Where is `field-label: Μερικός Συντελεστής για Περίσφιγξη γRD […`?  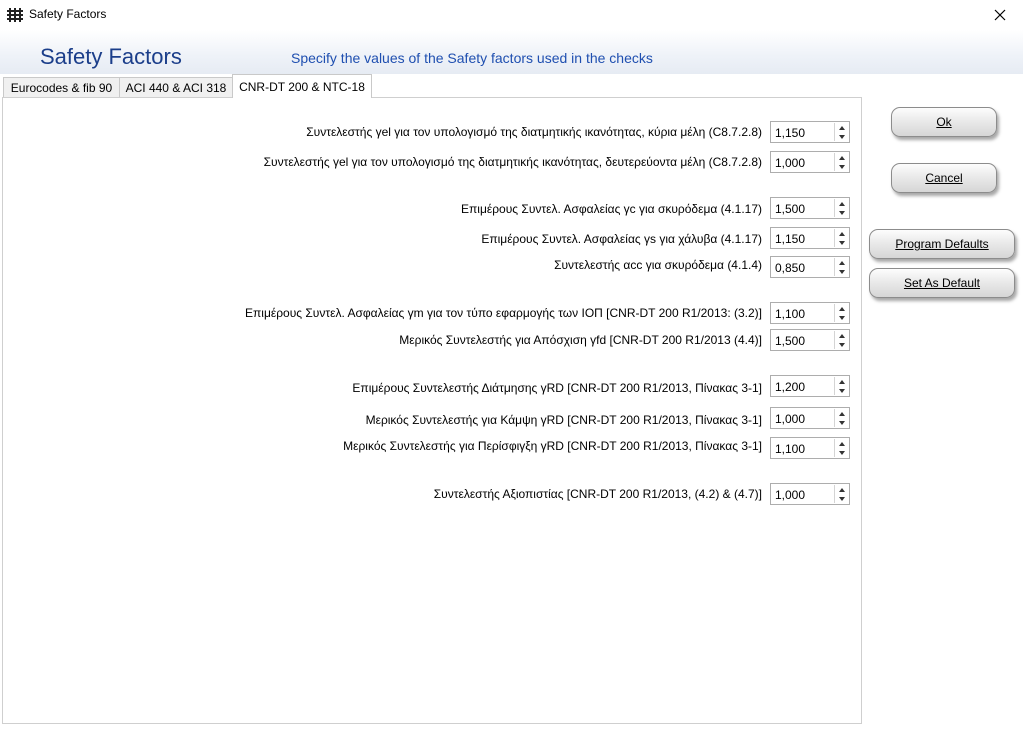 field-label: Μερικός Συντελεστής για Περίσφιγξη γRD [… is located at coordinates (552, 446).